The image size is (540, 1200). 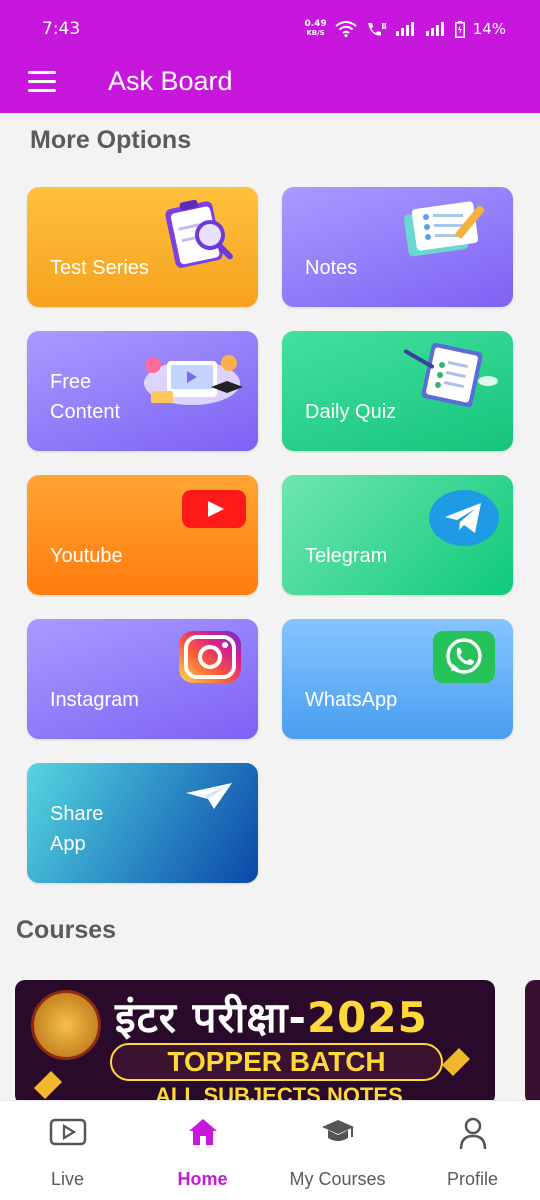 What do you see at coordinates (367, 1017) in the screenshot?
I see `course-year: 2025` at bounding box center [367, 1017].